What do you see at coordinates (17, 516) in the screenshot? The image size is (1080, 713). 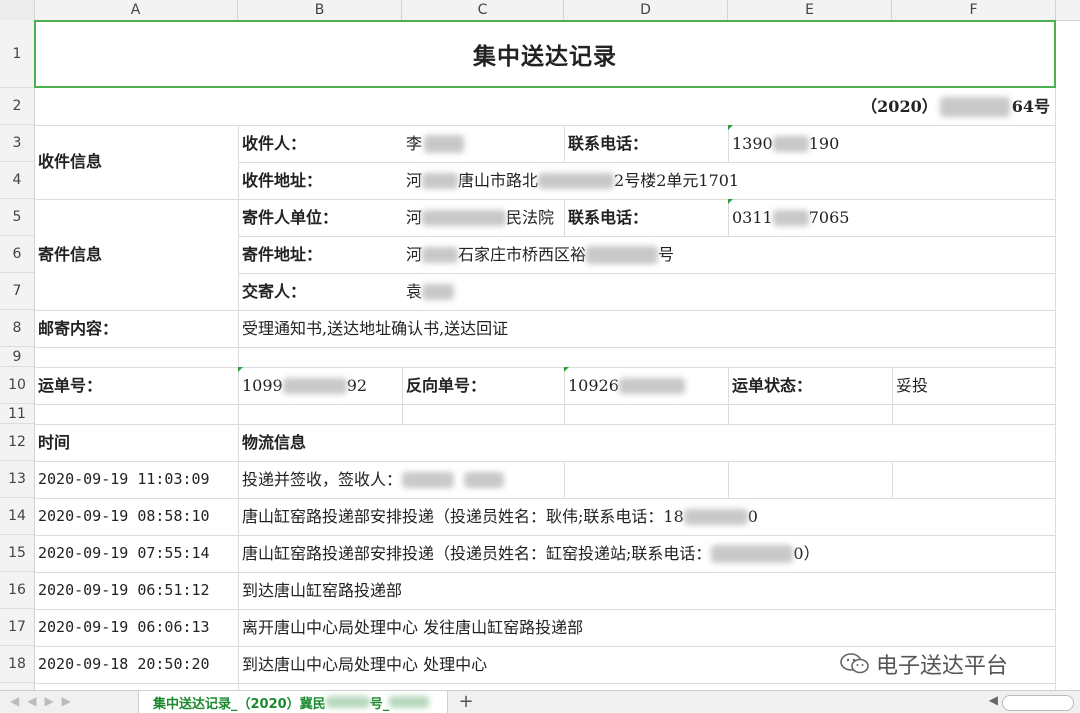 I see `row-header: 14` at bounding box center [17, 516].